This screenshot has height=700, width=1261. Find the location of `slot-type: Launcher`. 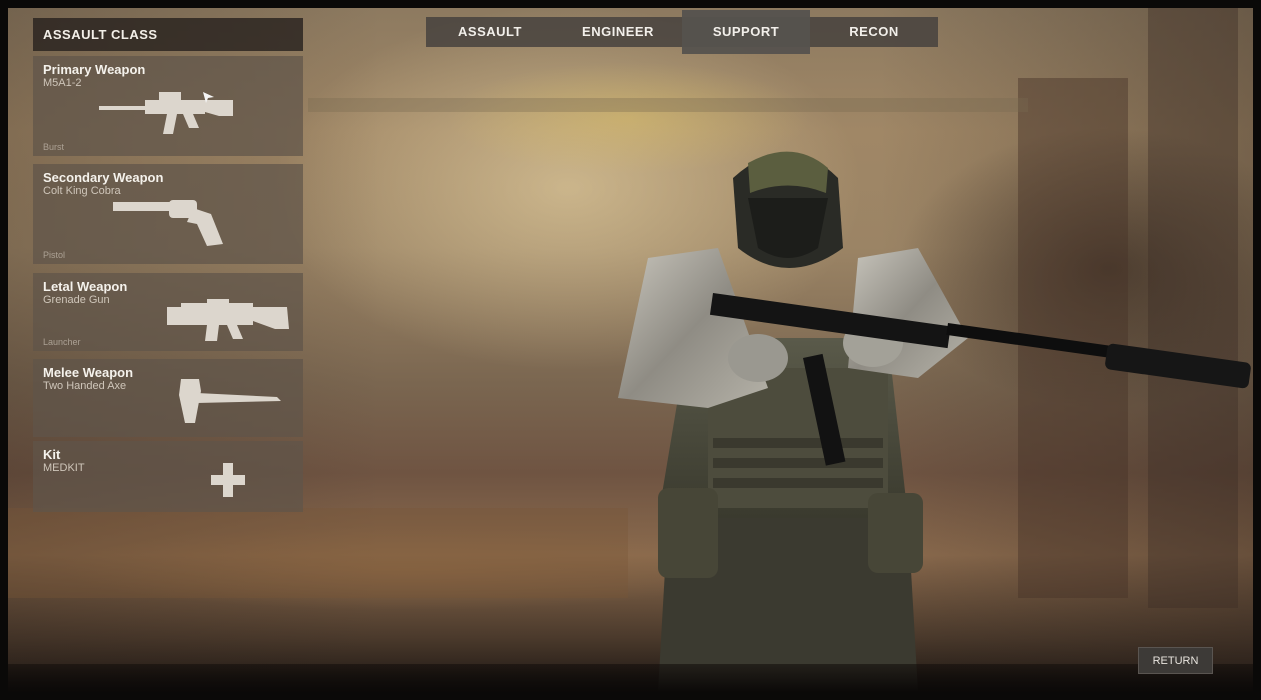

slot-type: Launcher is located at coordinates (62, 342).